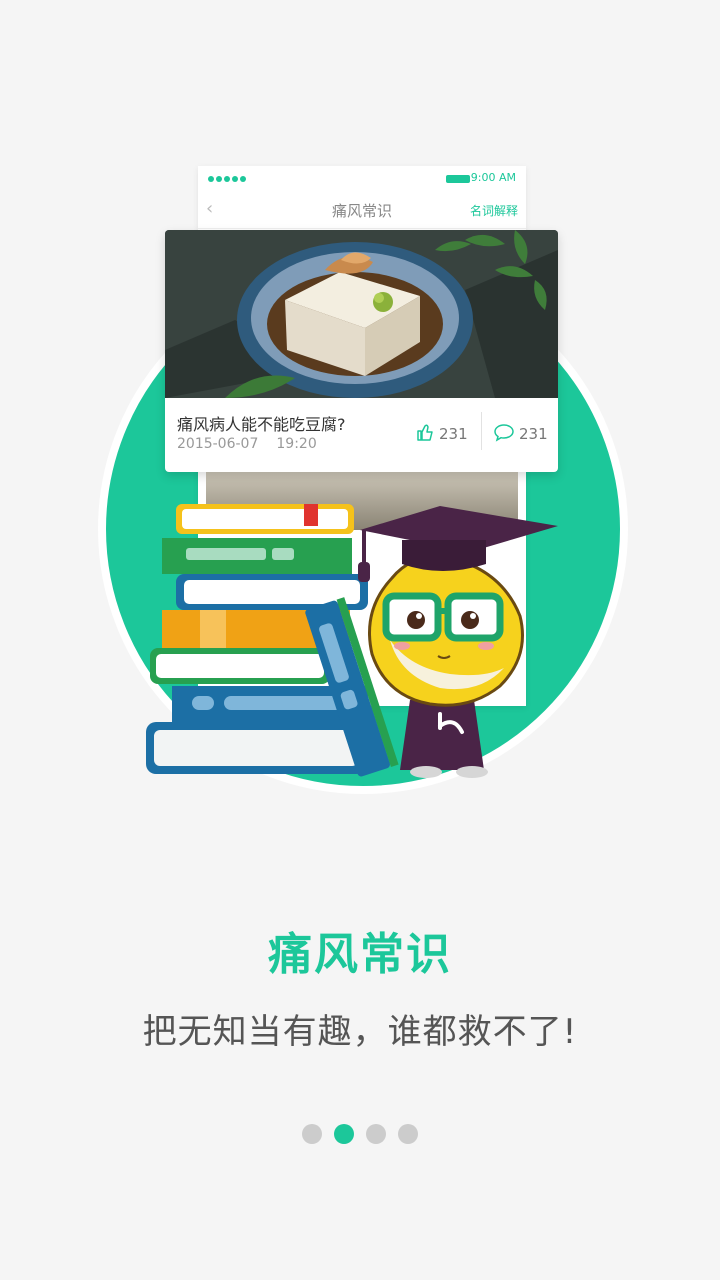 The height and width of the screenshot is (1280, 720). Describe the element at coordinates (493, 211) in the screenshot. I see `glossary-link: 名词解释` at that location.